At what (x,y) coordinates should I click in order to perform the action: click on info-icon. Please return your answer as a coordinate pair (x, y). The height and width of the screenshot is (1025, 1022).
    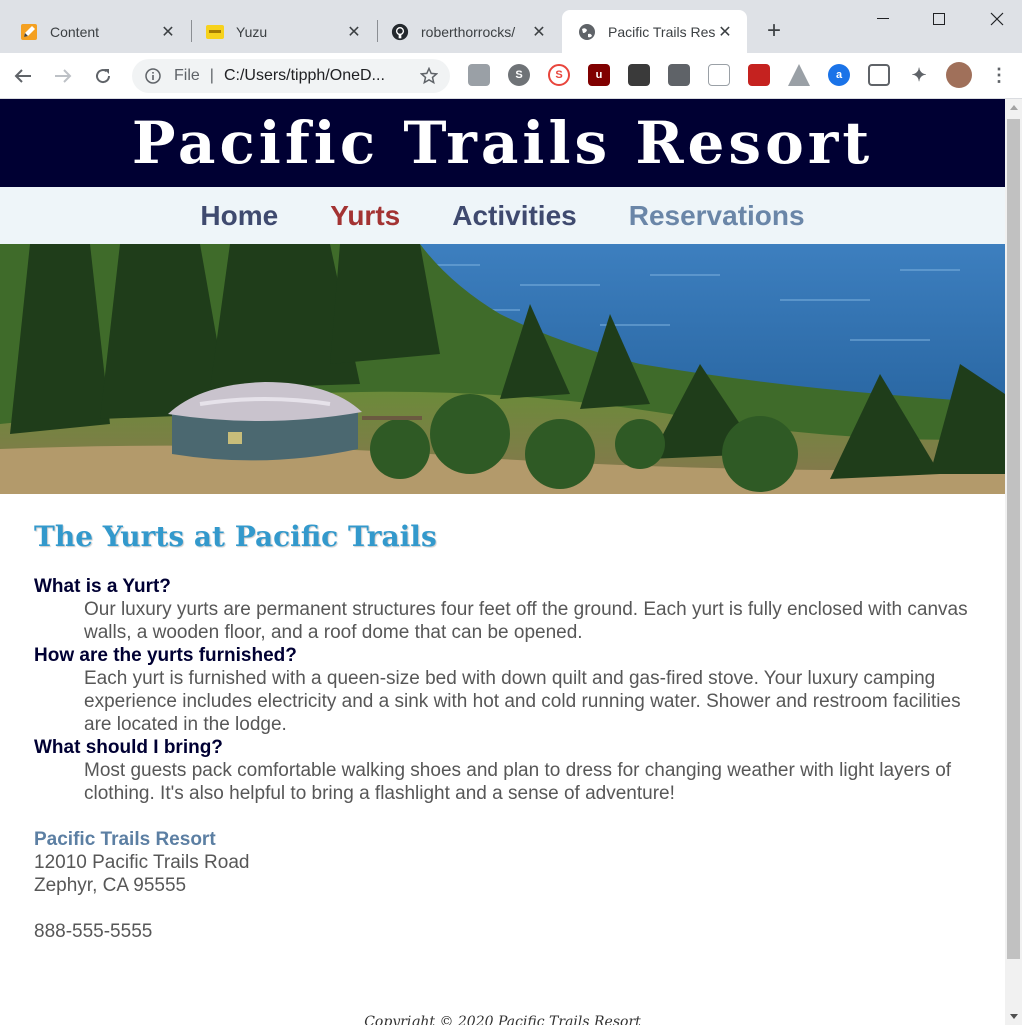
    Looking at the image, I should click on (153, 76).